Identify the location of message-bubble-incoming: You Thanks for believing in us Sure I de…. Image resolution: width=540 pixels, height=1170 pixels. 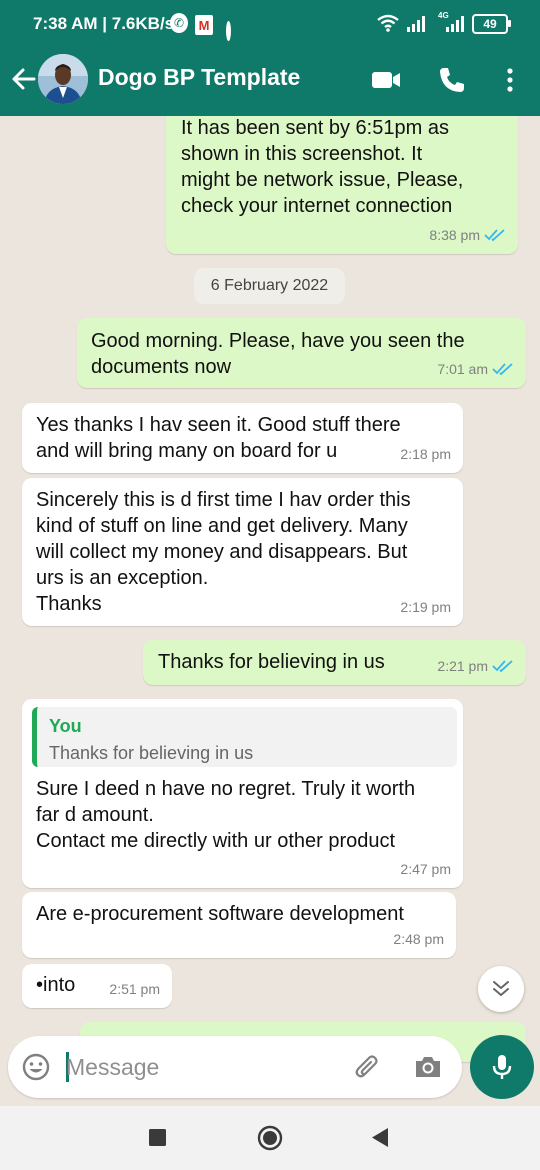
(242, 793).